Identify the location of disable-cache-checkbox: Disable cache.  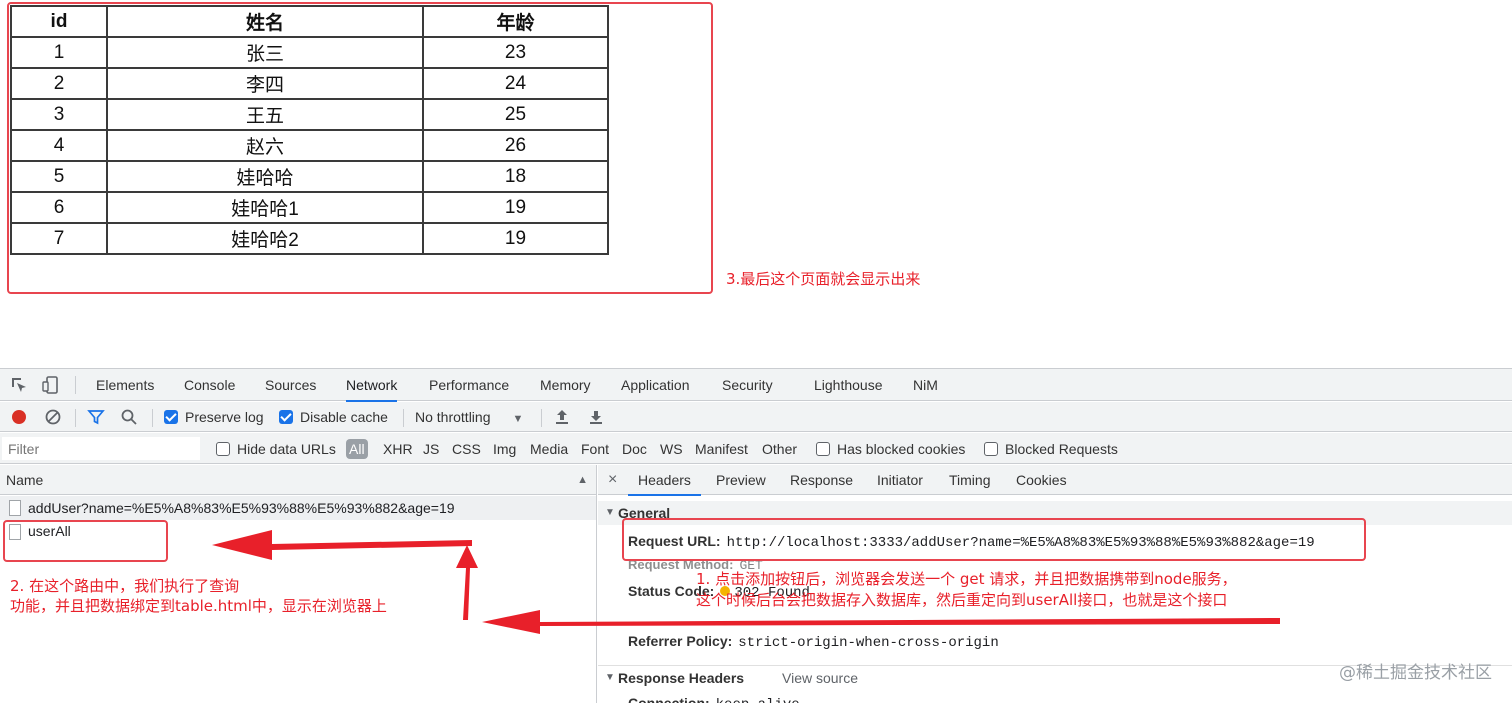
(333, 417).